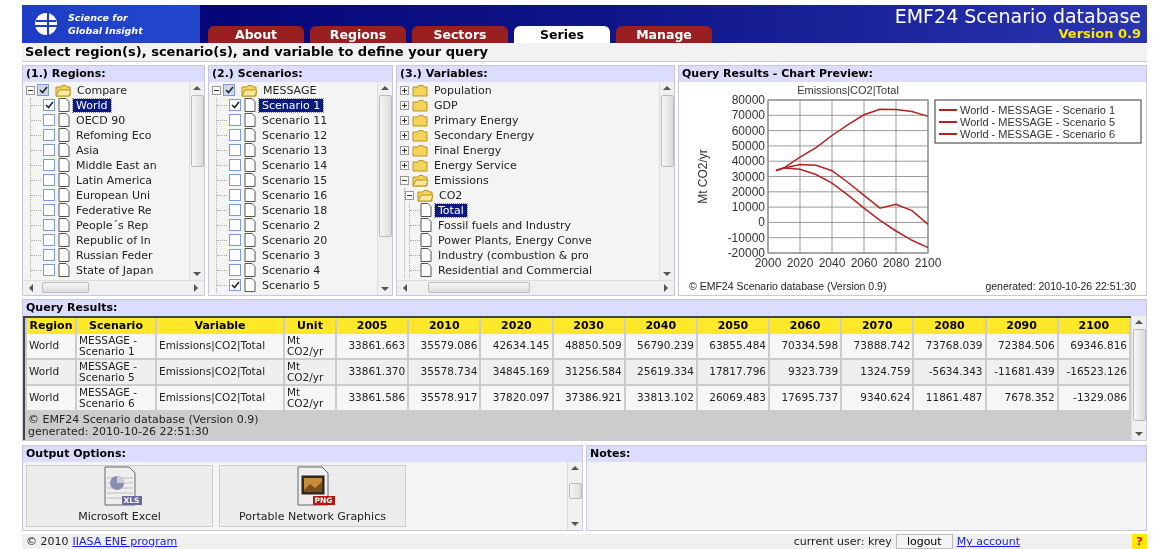 The image size is (1153, 549). I want to click on tree-item: Scenario 18, so click(295, 210).